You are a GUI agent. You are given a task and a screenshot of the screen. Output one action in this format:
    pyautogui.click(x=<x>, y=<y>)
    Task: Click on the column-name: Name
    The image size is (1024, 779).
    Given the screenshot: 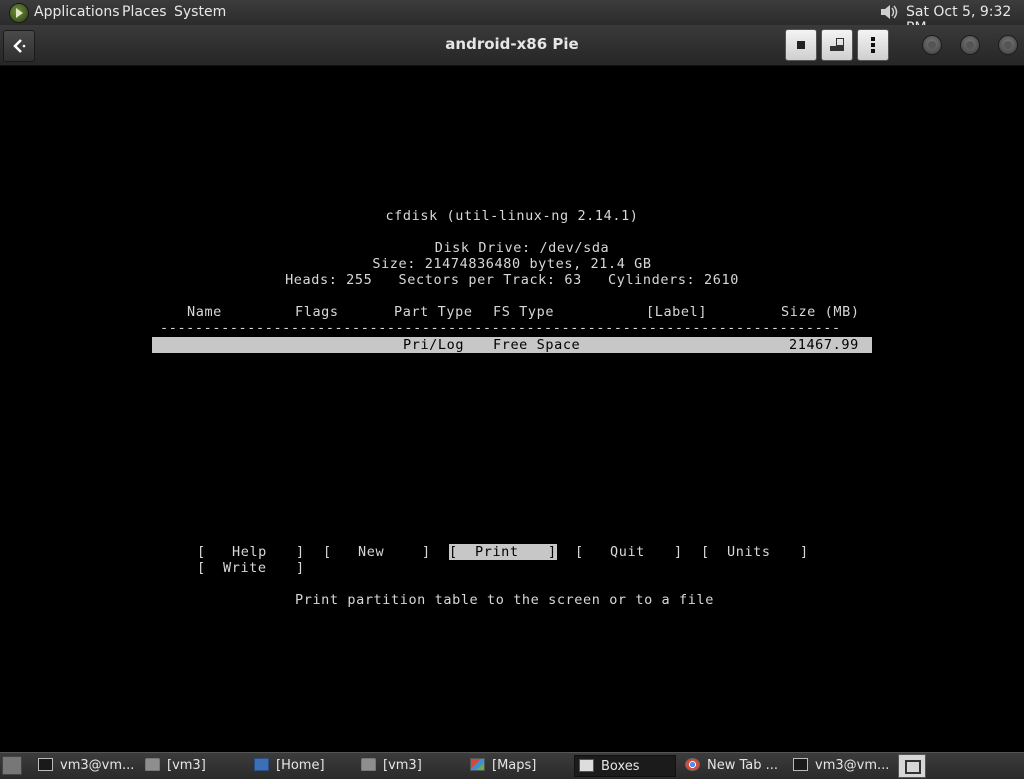 What is the action you would take?
    pyautogui.click(x=204, y=312)
    